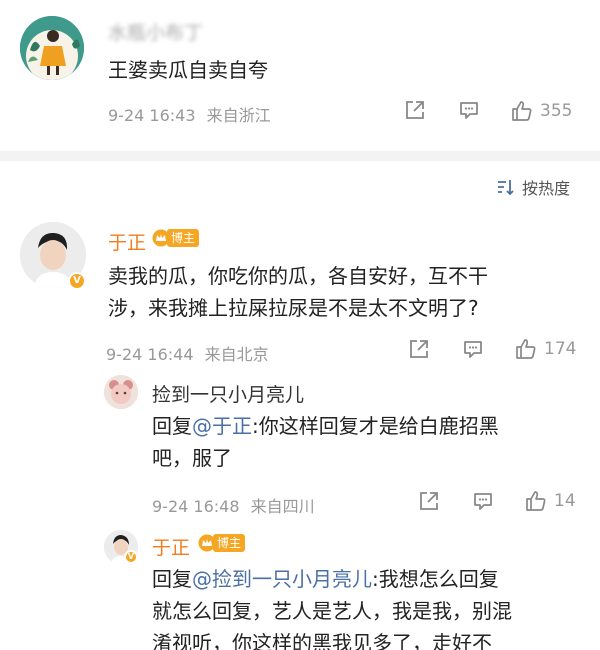 The image size is (600, 650). Describe the element at coordinates (155, 31) in the screenshot. I see `comment-username: 水瓶小布丁` at that location.